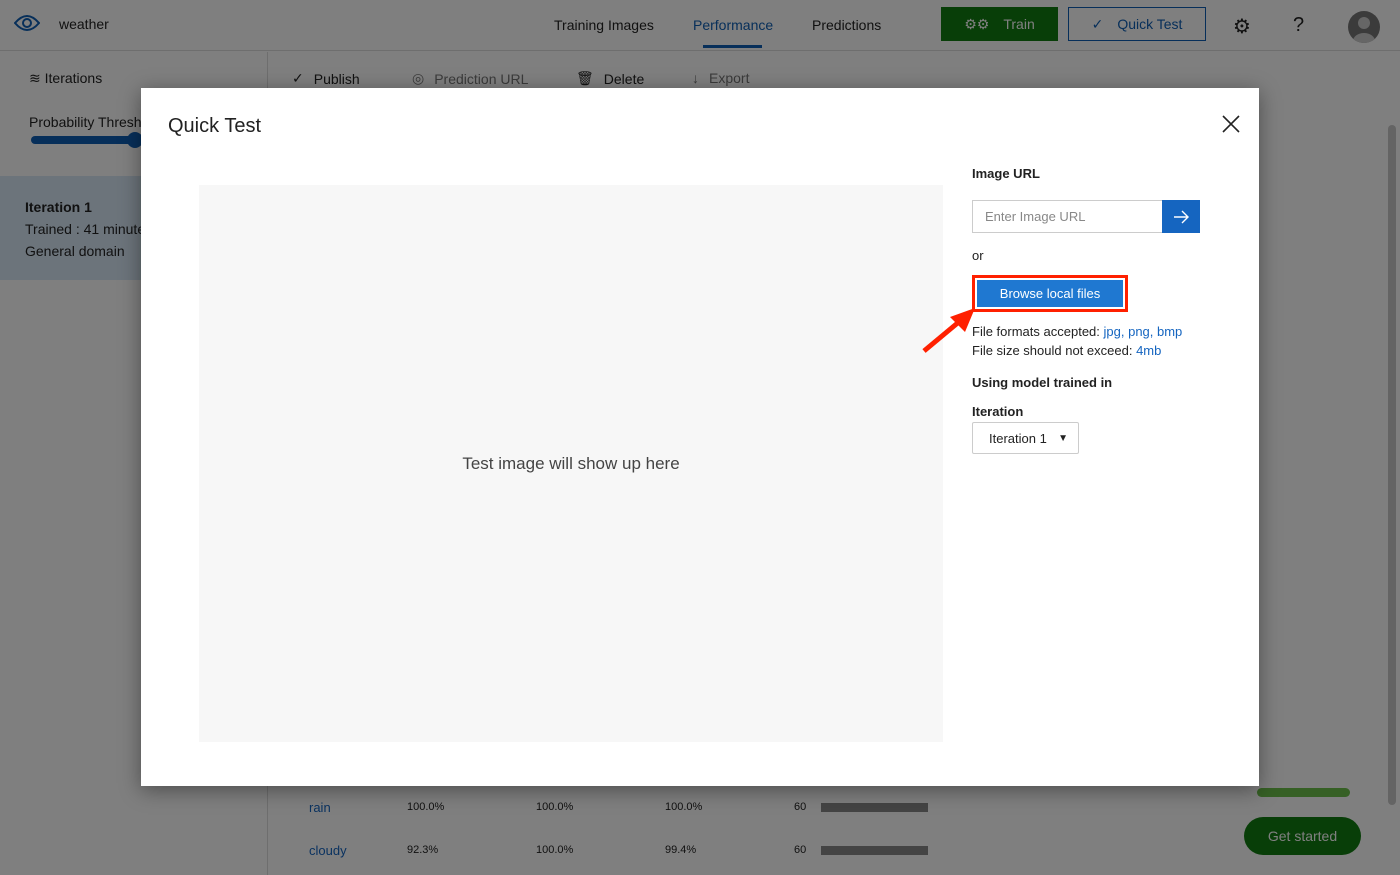 The width and height of the screenshot is (1400, 875). I want to click on preview-placeholder: Test image will show up here, so click(571, 463).